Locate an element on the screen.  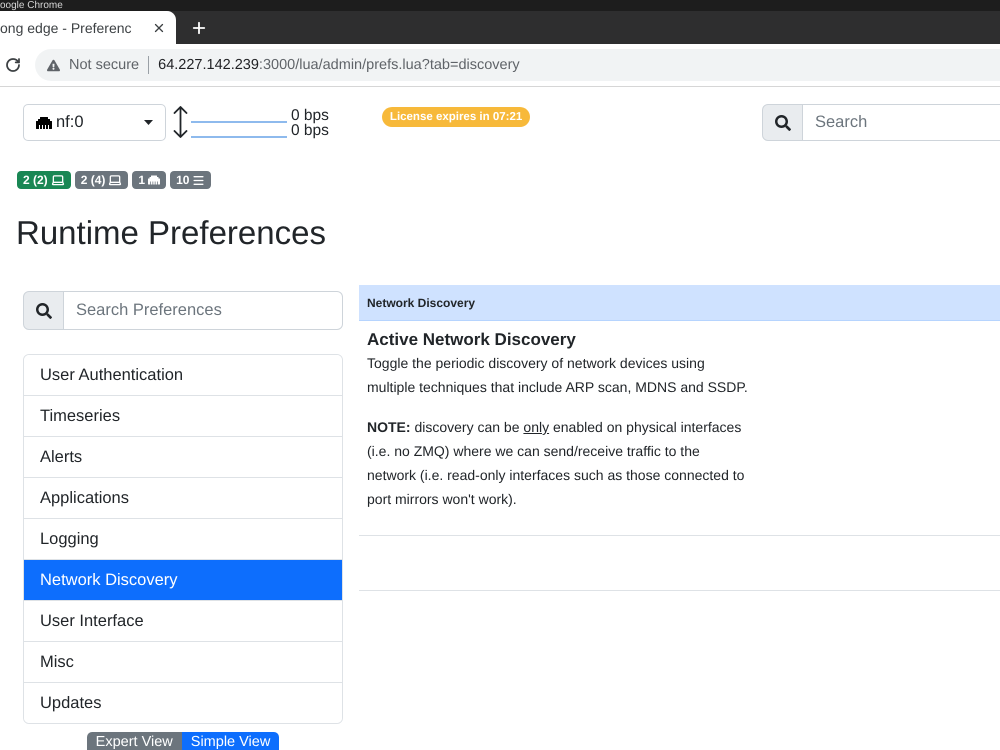
window-title: oogle Chrome is located at coordinates (31, 5).